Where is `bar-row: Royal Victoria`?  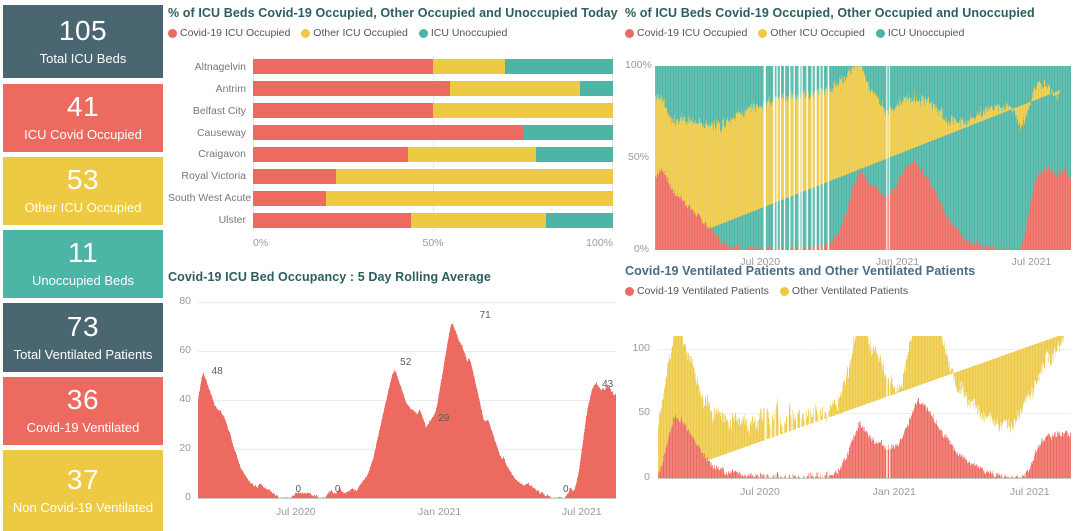 bar-row: Royal Victoria is located at coordinates (390, 176).